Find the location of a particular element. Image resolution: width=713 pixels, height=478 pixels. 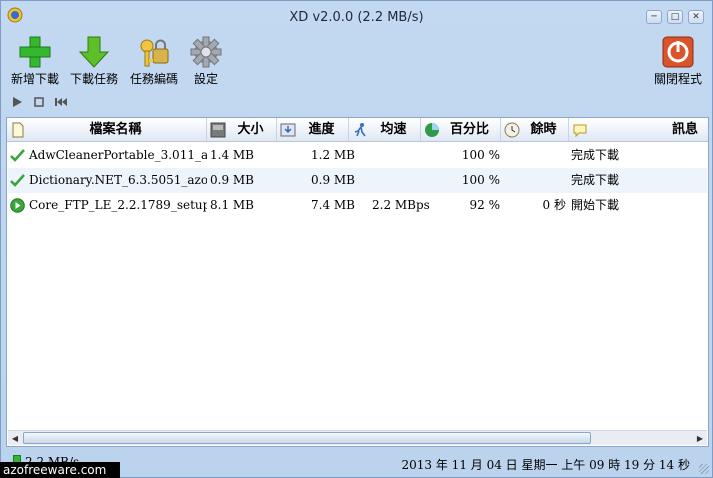

down-arrow-icon is located at coordinates (94, 52).